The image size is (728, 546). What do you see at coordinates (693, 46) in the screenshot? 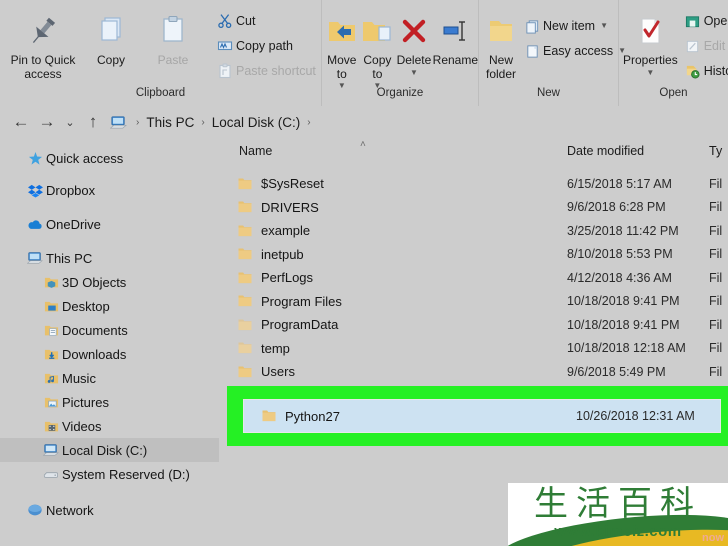
I see `edit-icon` at bounding box center [693, 46].